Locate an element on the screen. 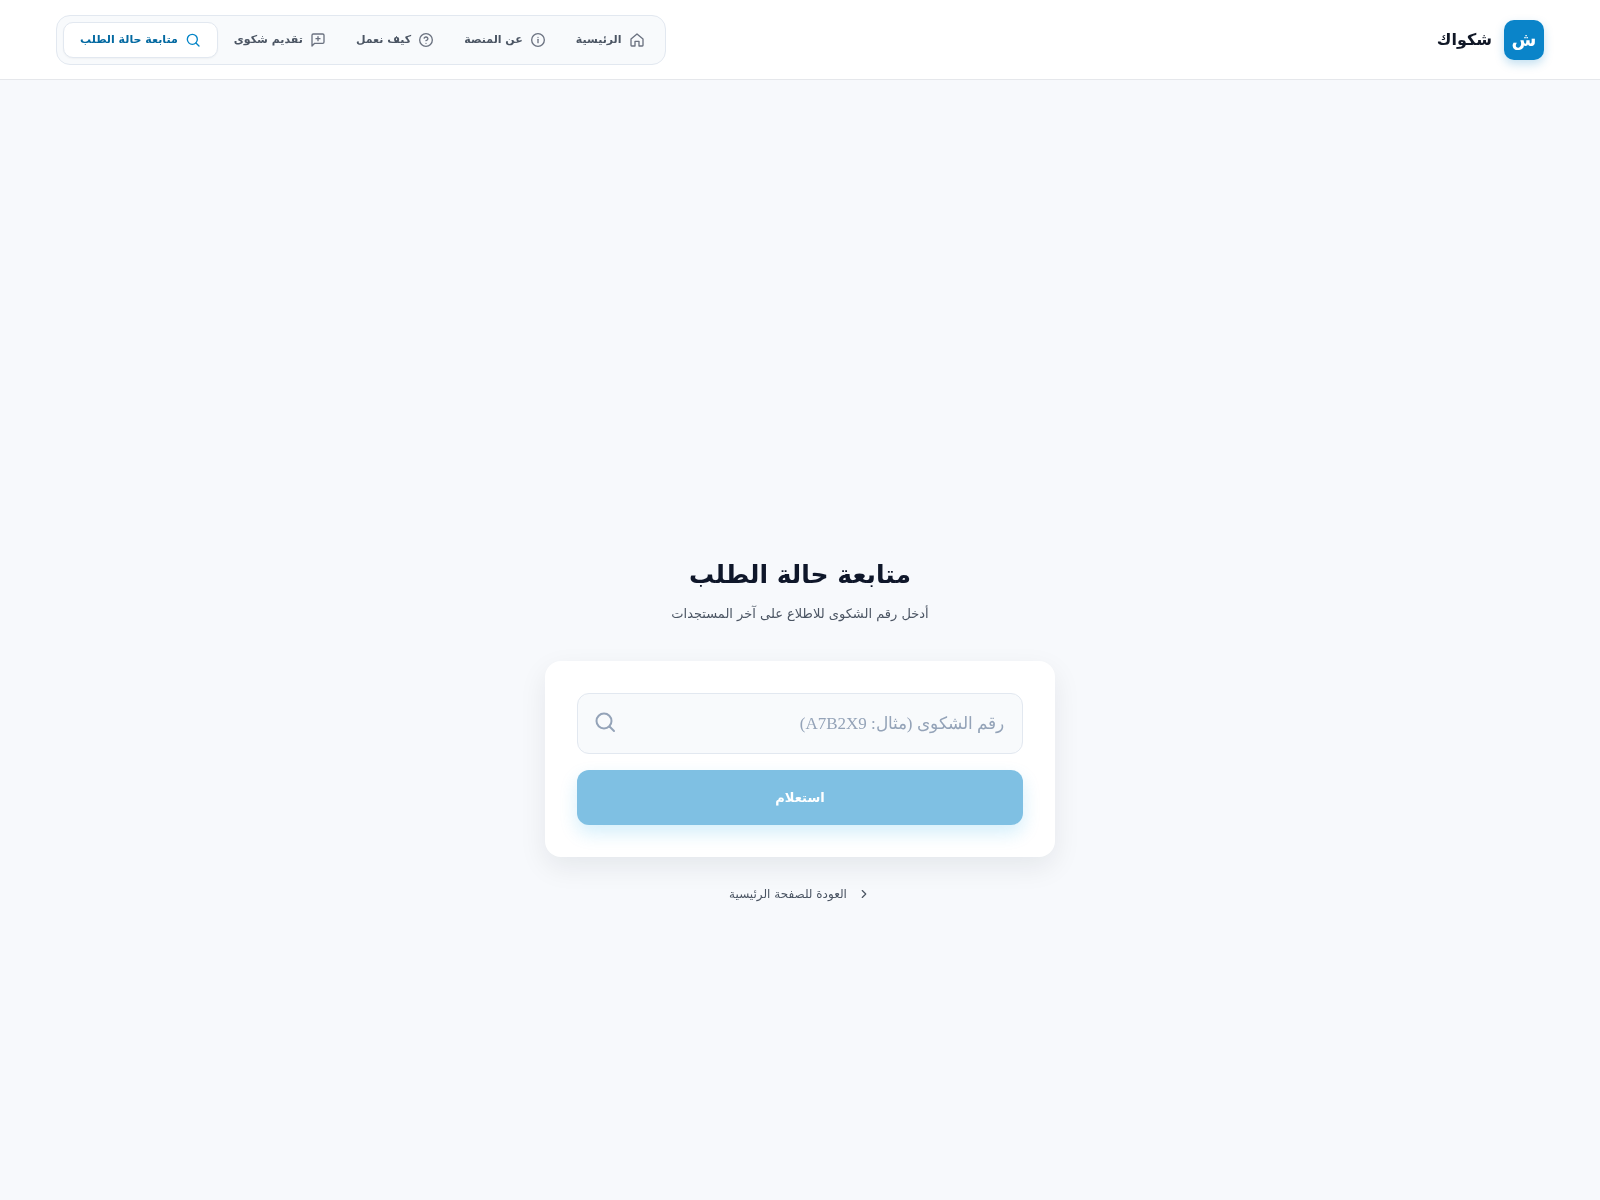 The image size is (1600, 1200). page-title: متابعة حالة الطلب is located at coordinates (800, 575).